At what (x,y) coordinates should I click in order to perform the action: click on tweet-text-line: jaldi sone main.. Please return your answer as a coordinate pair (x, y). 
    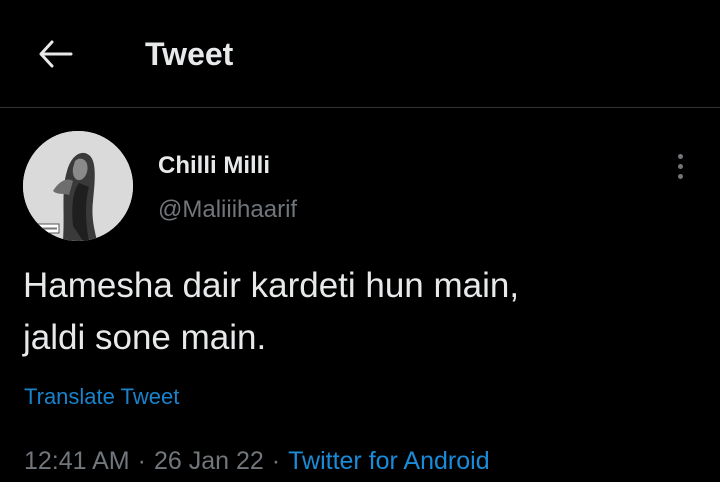
    Looking at the image, I should click on (145, 337).